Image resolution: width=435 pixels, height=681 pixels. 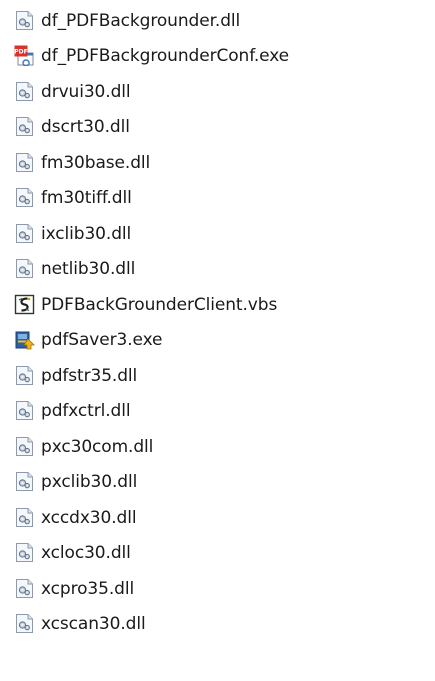 What do you see at coordinates (96, 162) in the screenshot?
I see `file-name: fm30base.dll` at bounding box center [96, 162].